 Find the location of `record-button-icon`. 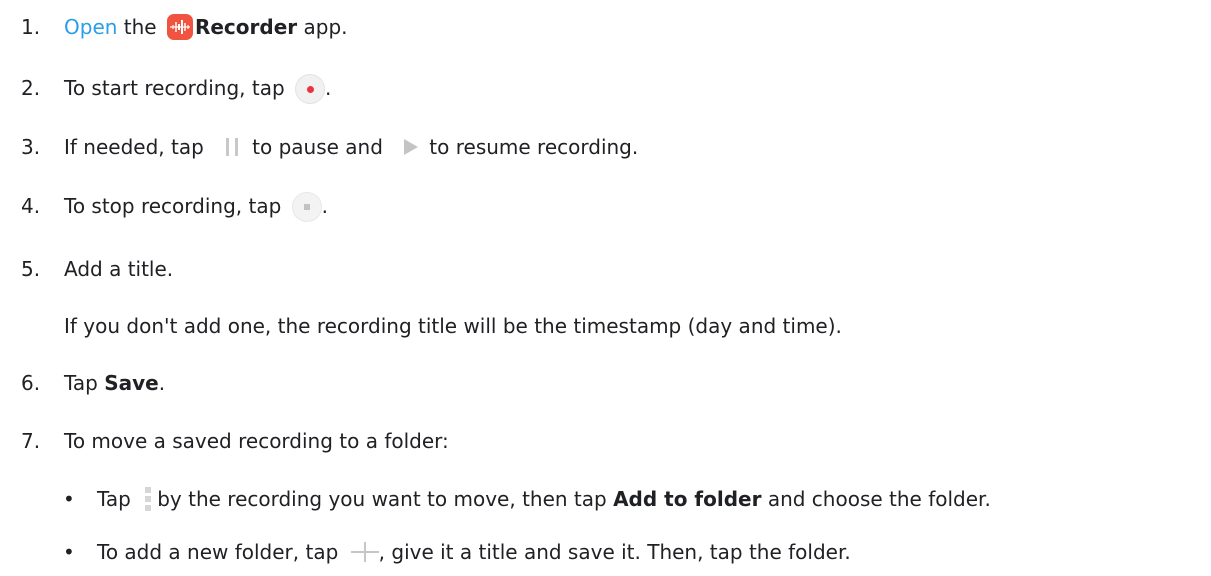

record-button-icon is located at coordinates (310, 88).